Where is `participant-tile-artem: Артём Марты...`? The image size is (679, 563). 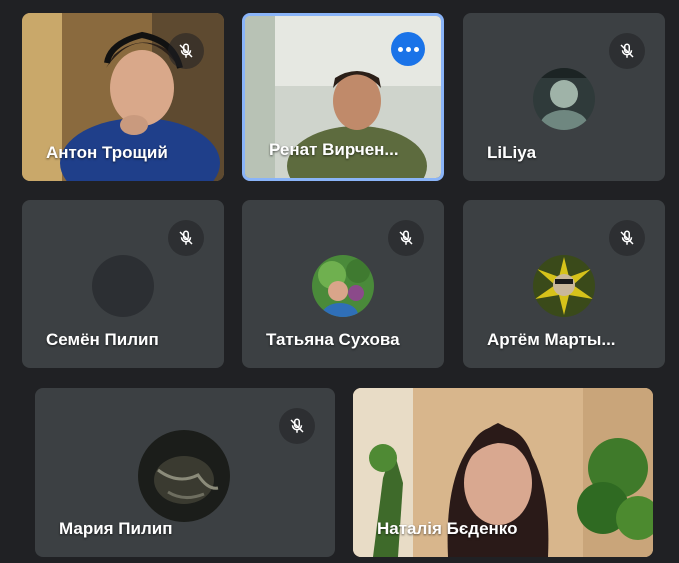
participant-tile-artem: Артём Марты... is located at coordinates (564, 284).